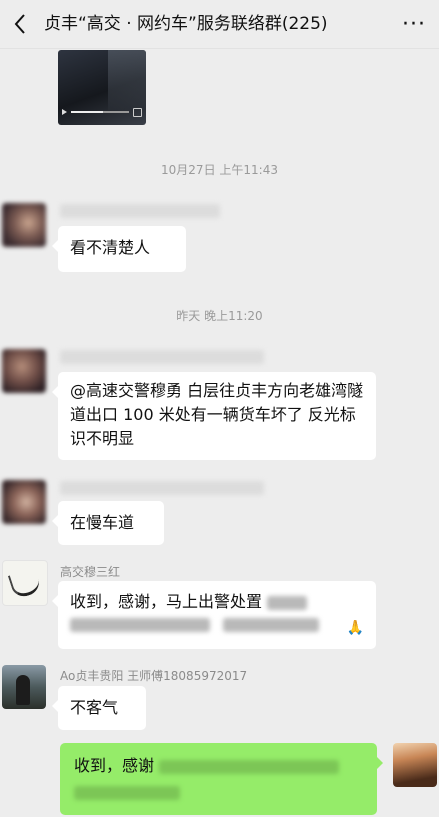  Describe the element at coordinates (64, 112) in the screenshot. I see `play-icon` at that location.